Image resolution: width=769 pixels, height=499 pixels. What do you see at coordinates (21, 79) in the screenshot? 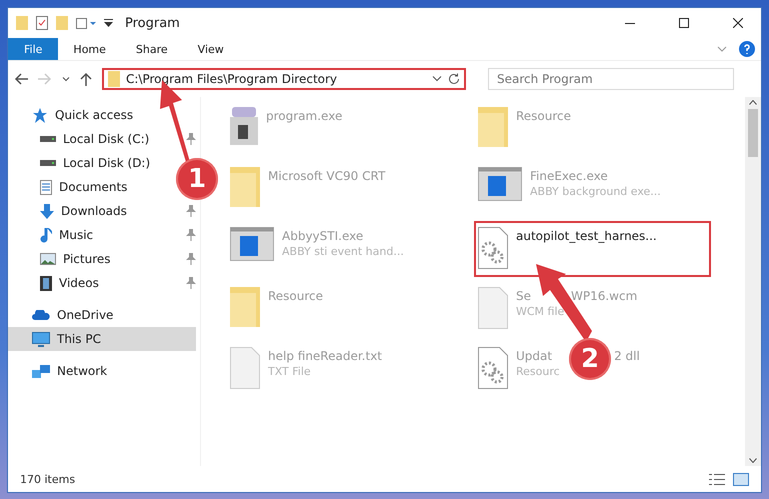
I see `back-icon` at bounding box center [21, 79].